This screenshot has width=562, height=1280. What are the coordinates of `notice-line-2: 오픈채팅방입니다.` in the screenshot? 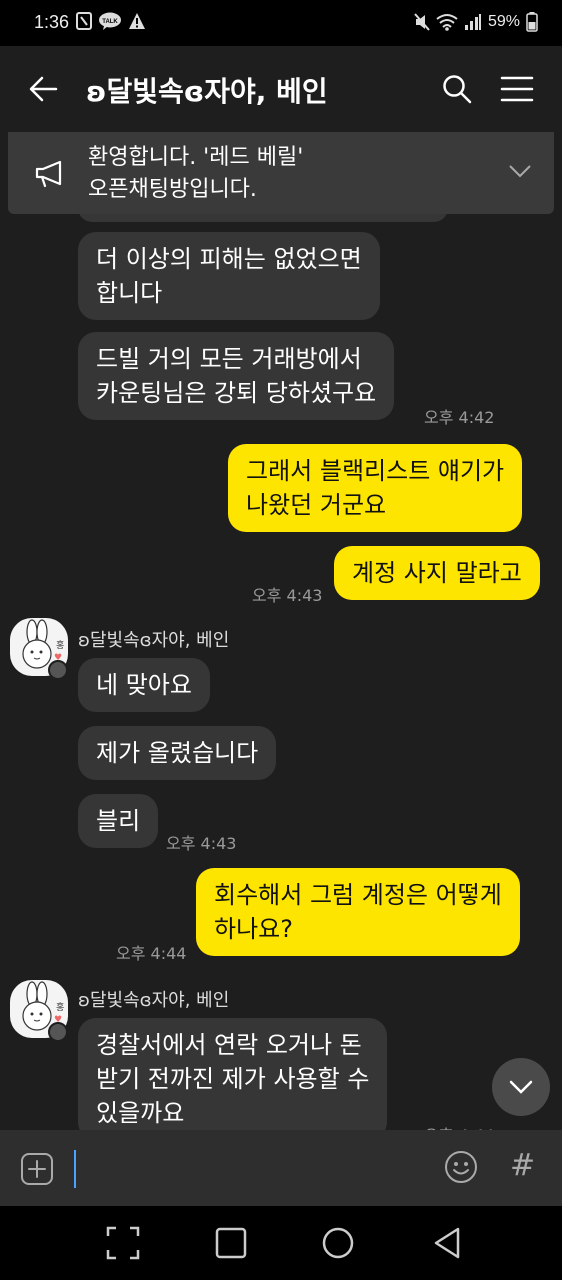 It's located at (172, 189).